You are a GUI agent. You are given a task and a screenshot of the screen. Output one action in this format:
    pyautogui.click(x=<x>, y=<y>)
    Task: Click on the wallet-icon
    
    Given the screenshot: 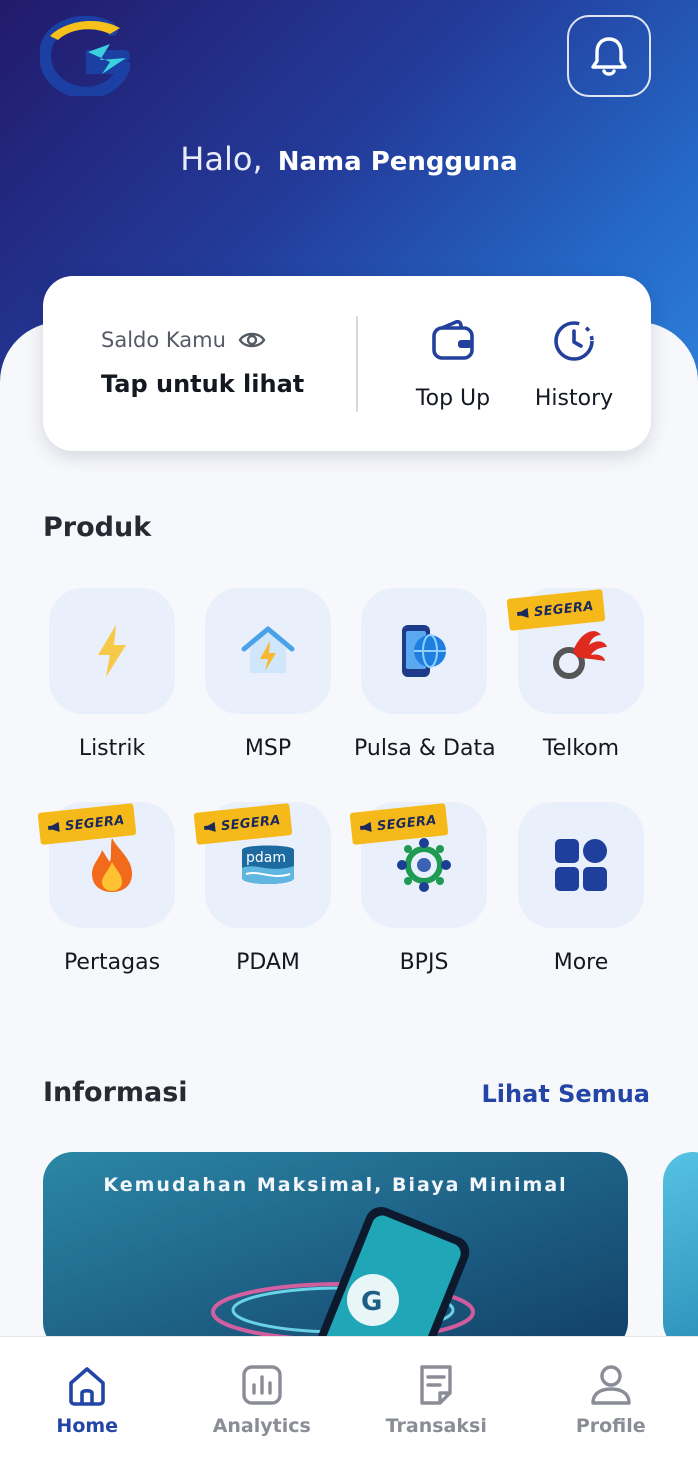 What is the action you would take?
    pyautogui.click(x=453, y=339)
    